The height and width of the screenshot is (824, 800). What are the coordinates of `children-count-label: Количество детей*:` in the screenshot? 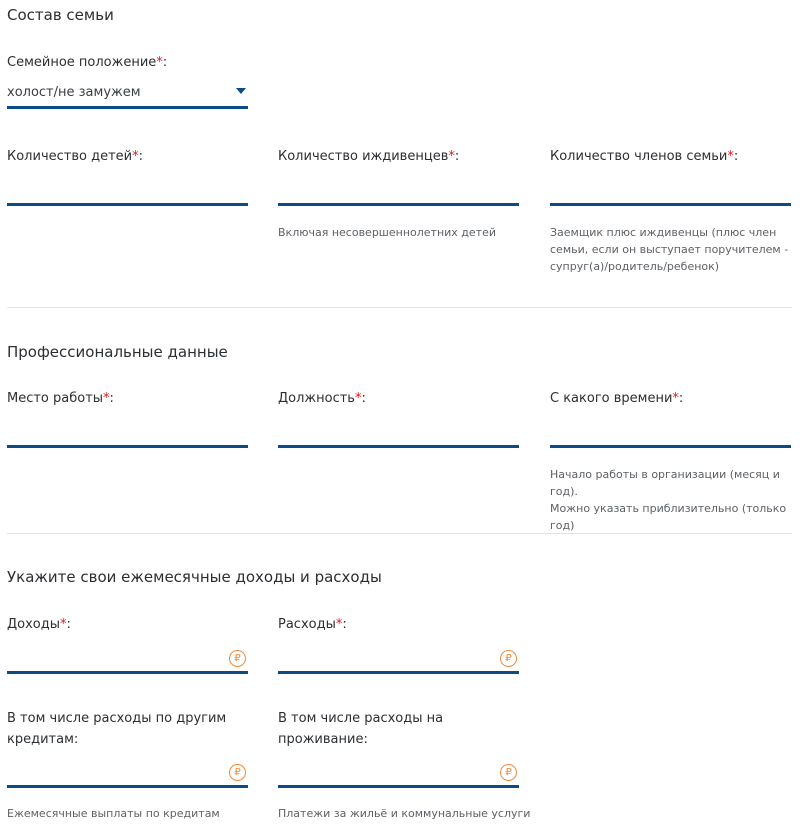 It's located at (75, 156).